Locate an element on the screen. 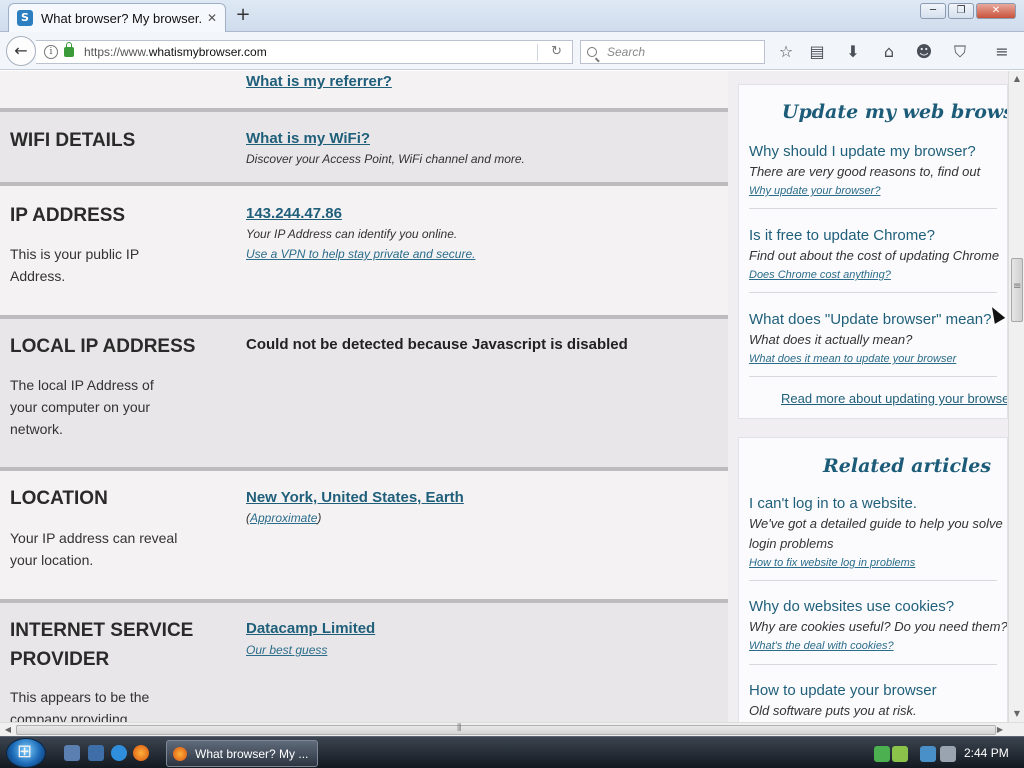 The image size is (1024, 768). search-input: Search is located at coordinates (672, 52).